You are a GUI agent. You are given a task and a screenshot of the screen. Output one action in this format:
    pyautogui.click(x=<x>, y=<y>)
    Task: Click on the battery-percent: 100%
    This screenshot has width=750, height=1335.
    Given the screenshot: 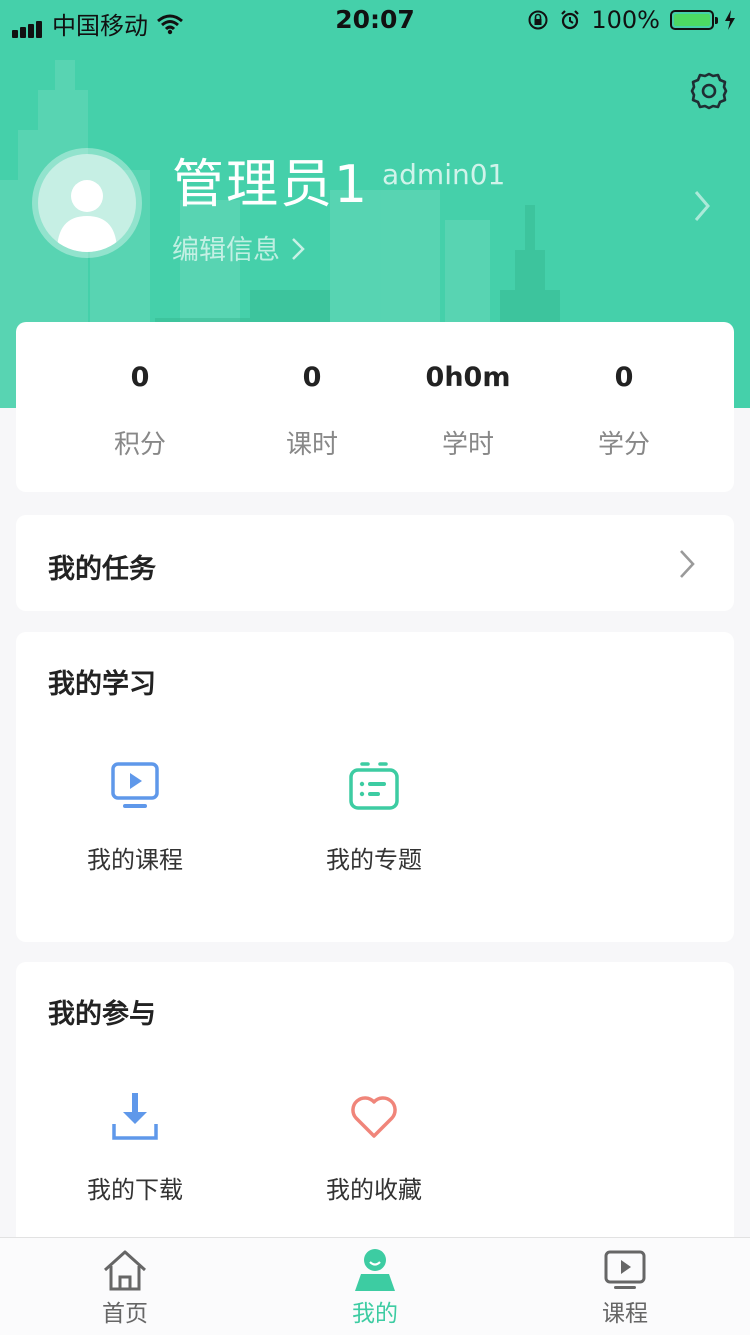 What is the action you would take?
    pyautogui.click(x=625, y=20)
    